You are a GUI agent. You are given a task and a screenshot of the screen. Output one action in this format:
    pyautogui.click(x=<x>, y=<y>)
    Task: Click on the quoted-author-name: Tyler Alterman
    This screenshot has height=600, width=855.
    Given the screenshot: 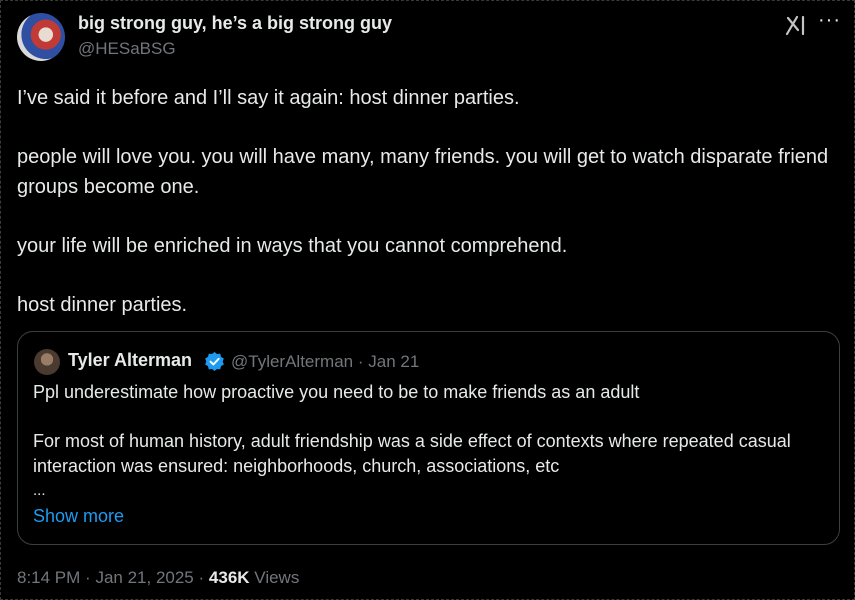 What is the action you would take?
    pyautogui.click(x=130, y=360)
    